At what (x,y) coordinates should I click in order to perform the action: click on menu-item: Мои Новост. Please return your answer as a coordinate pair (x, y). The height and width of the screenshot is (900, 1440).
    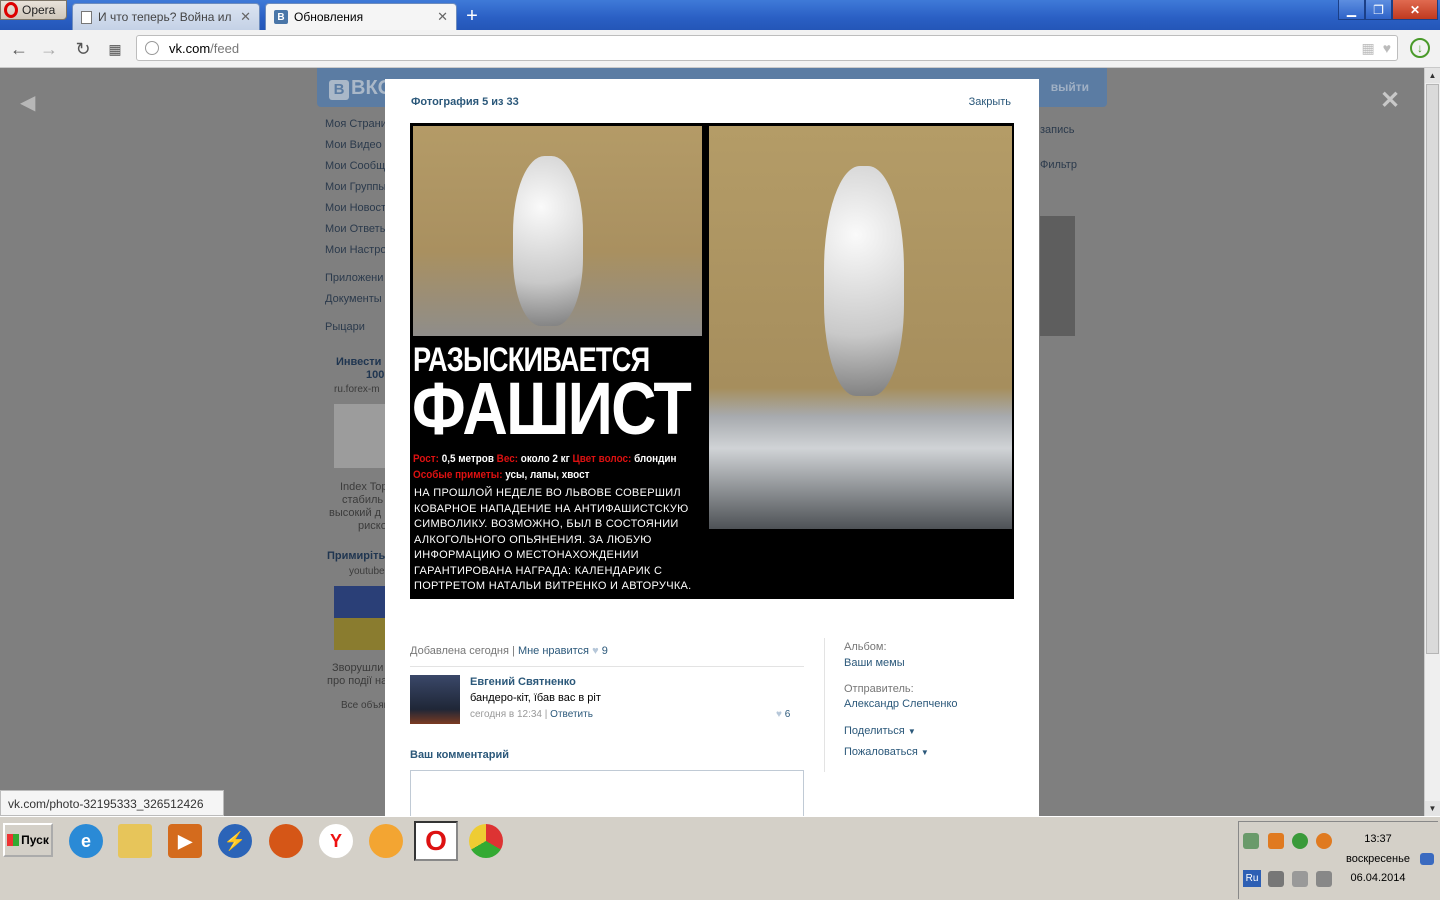
    Looking at the image, I should click on (355, 212).